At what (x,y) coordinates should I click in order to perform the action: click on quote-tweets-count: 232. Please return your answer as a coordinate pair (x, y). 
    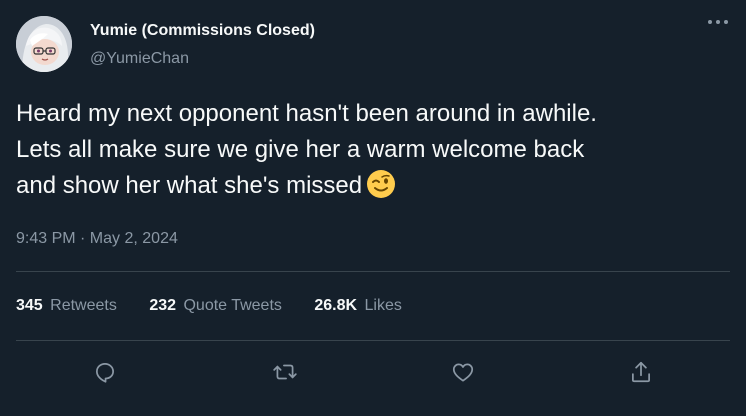
    Looking at the image, I should click on (163, 305).